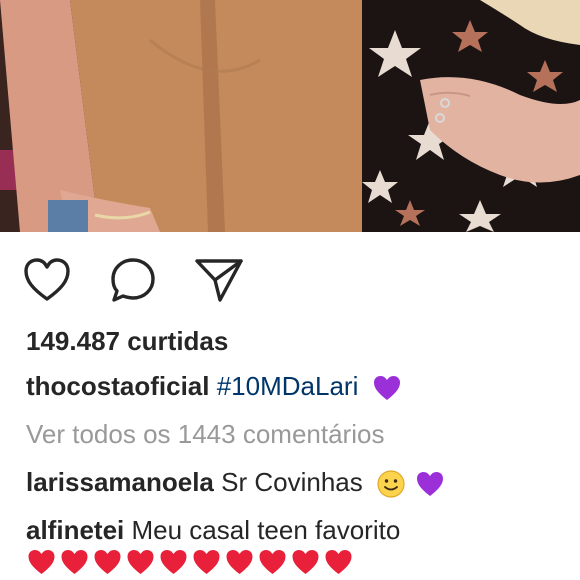 The width and height of the screenshot is (580, 580). What do you see at coordinates (298, 434) in the screenshot?
I see `view-all-comments-link: Ver todos os 1443 comentários` at bounding box center [298, 434].